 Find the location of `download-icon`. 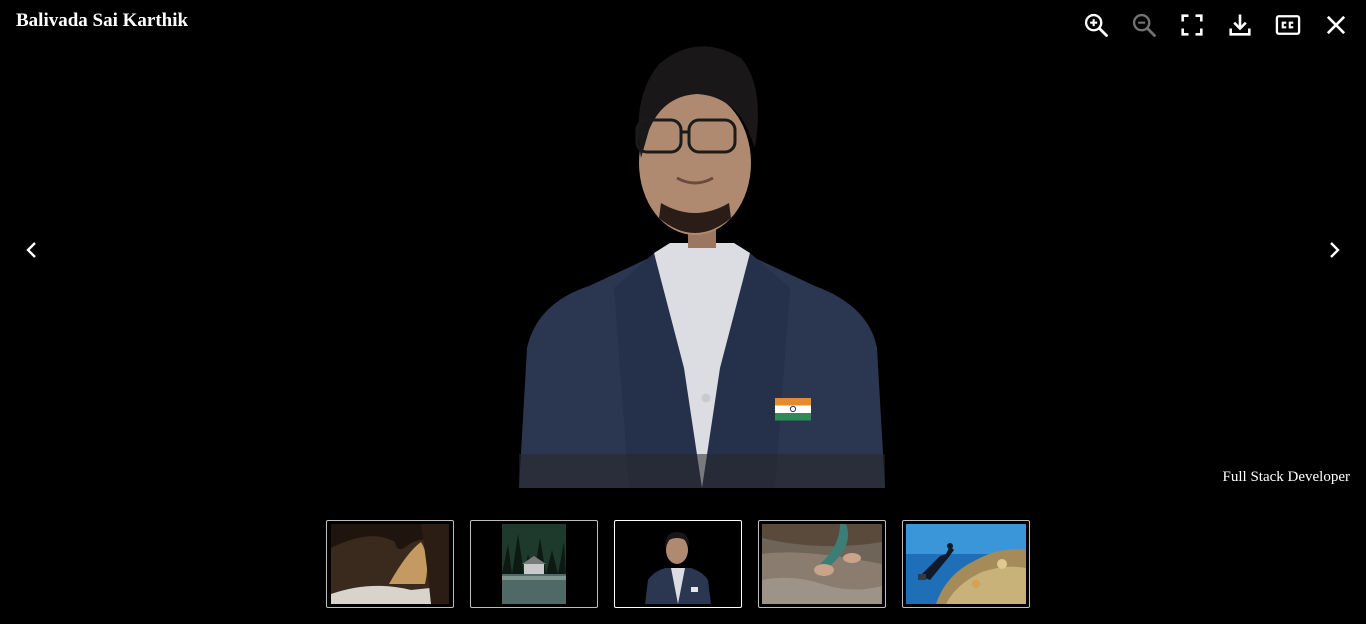

download-icon is located at coordinates (1240, 25).